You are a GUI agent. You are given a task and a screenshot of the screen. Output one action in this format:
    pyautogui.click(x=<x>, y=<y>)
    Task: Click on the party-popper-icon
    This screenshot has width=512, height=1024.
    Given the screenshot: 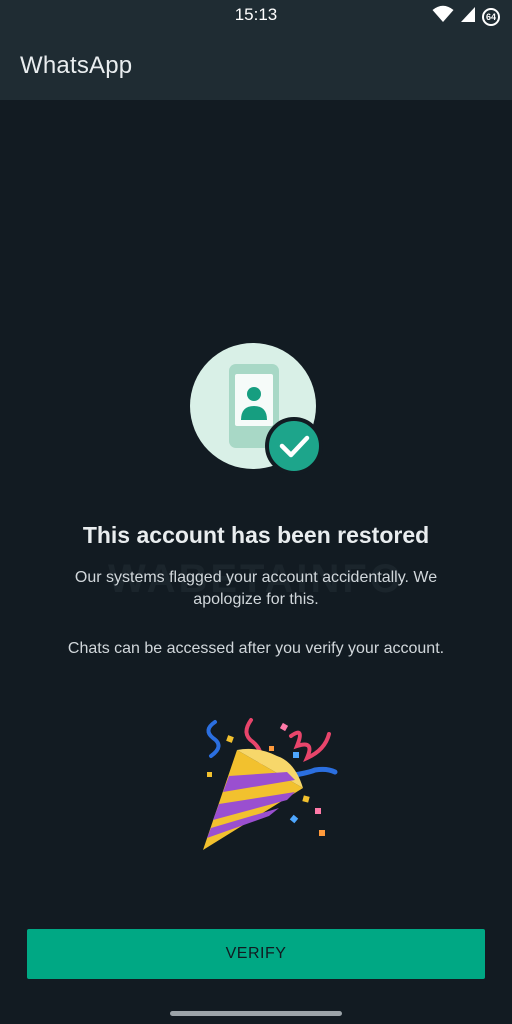 What is the action you would take?
    pyautogui.click(x=270, y=784)
    